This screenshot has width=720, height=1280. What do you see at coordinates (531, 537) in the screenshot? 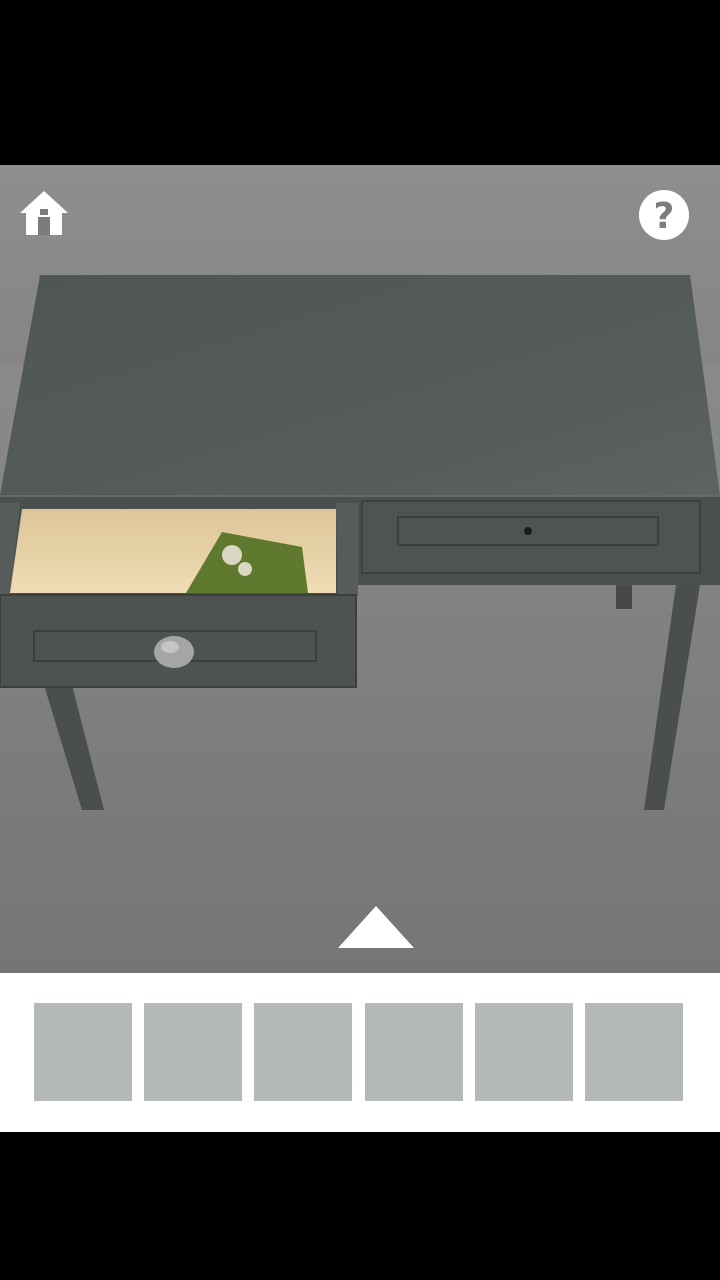
I see `closed-drawer` at bounding box center [531, 537].